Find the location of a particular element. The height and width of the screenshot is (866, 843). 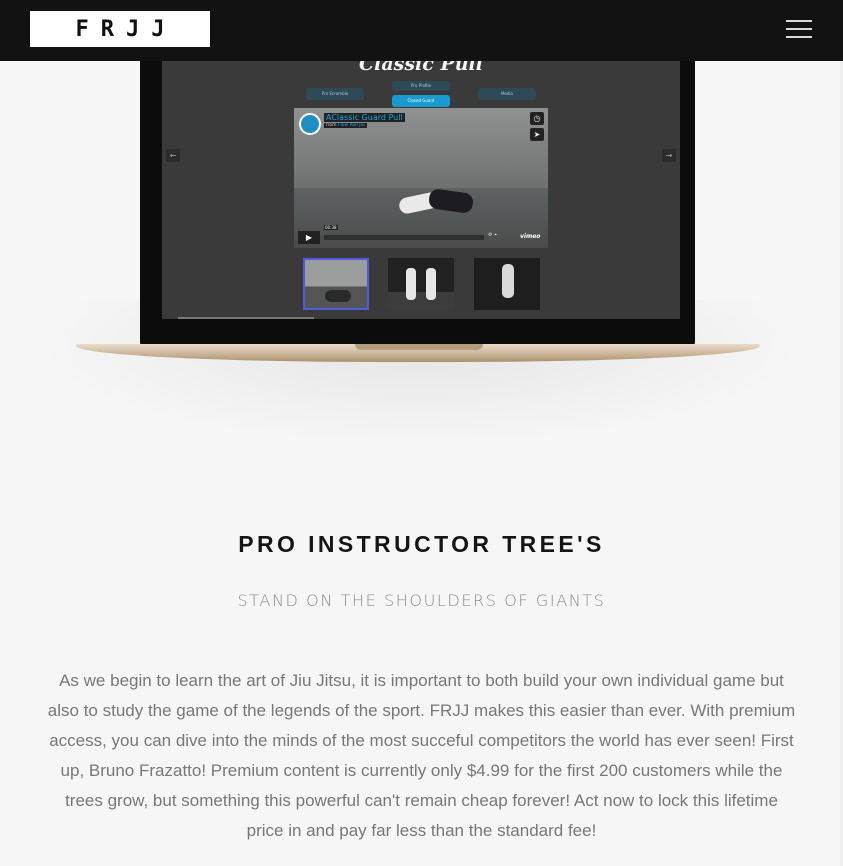

vimeo-logo: vimeo is located at coordinates (530, 236).